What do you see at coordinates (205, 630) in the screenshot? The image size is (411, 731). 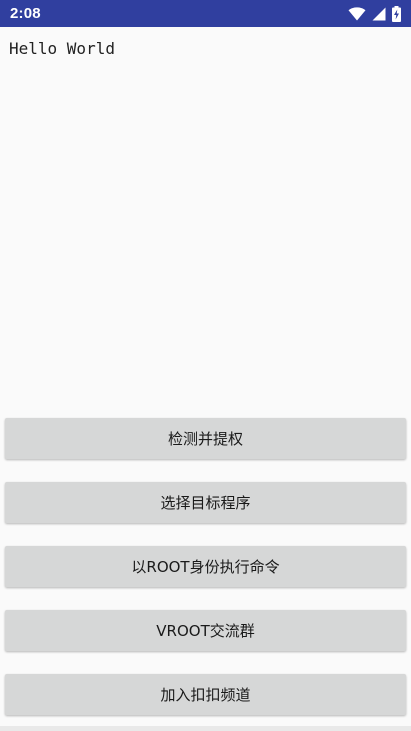 I see `vroot-group-button: VROOT交流群` at bounding box center [205, 630].